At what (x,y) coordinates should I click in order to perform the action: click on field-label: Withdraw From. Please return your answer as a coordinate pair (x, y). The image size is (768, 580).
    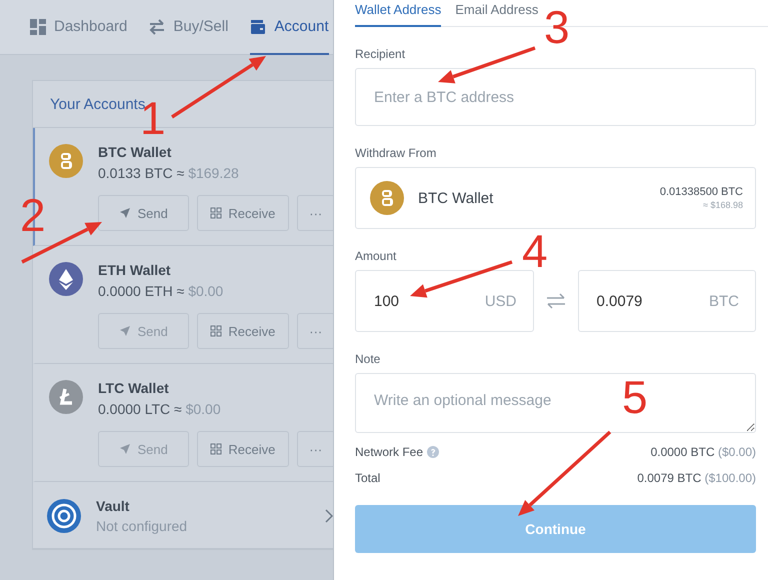
    Looking at the image, I should click on (396, 153).